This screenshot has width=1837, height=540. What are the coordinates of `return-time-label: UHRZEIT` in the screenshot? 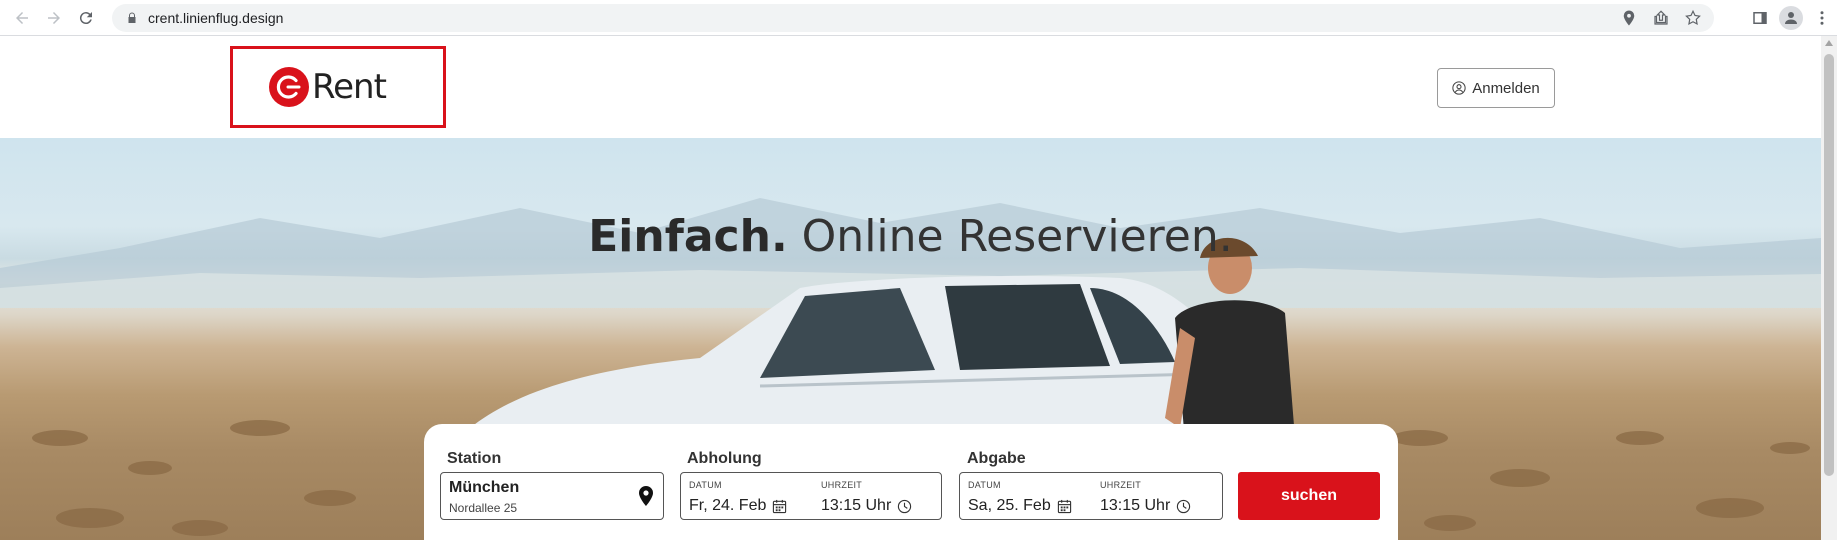 It's located at (1121, 485).